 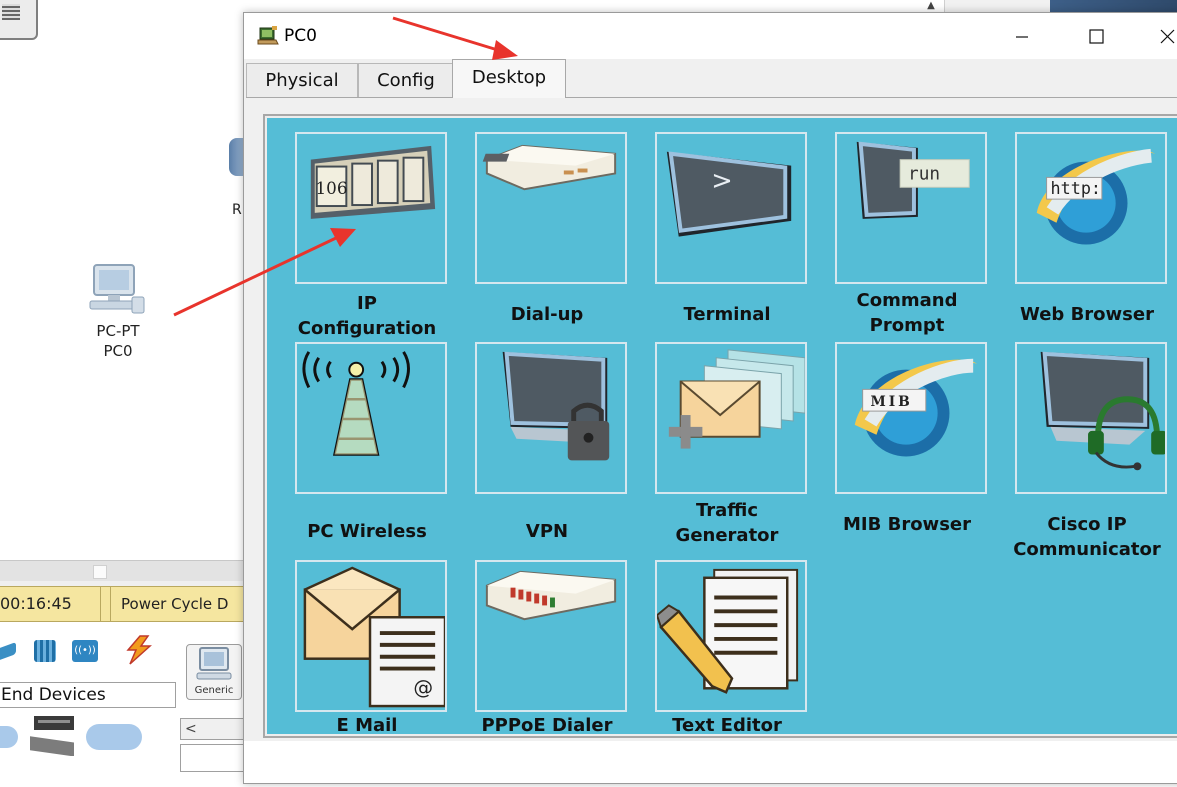 What do you see at coordinates (118, 341) in the screenshot?
I see `pc-device-label: PC-PT PC0` at bounding box center [118, 341].